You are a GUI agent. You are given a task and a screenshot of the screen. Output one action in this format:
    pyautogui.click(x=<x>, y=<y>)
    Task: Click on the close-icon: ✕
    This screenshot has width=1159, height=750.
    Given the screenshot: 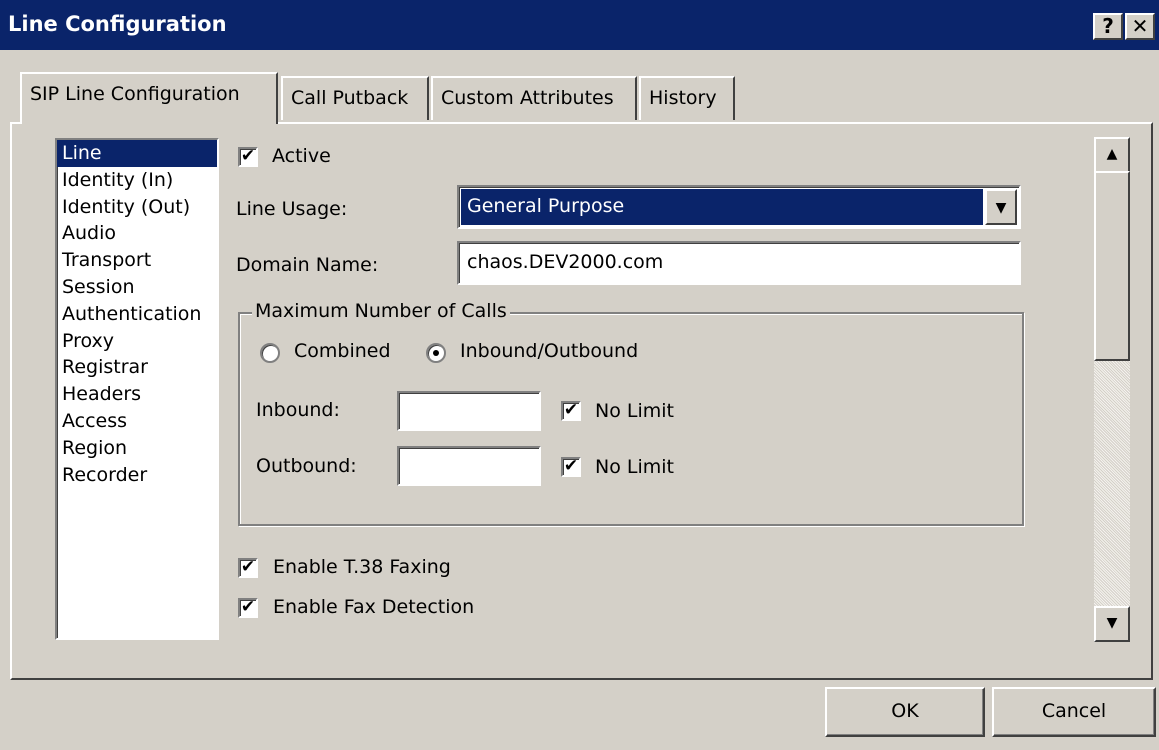 What is the action you would take?
    pyautogui.click(x=1140, y=26)
    